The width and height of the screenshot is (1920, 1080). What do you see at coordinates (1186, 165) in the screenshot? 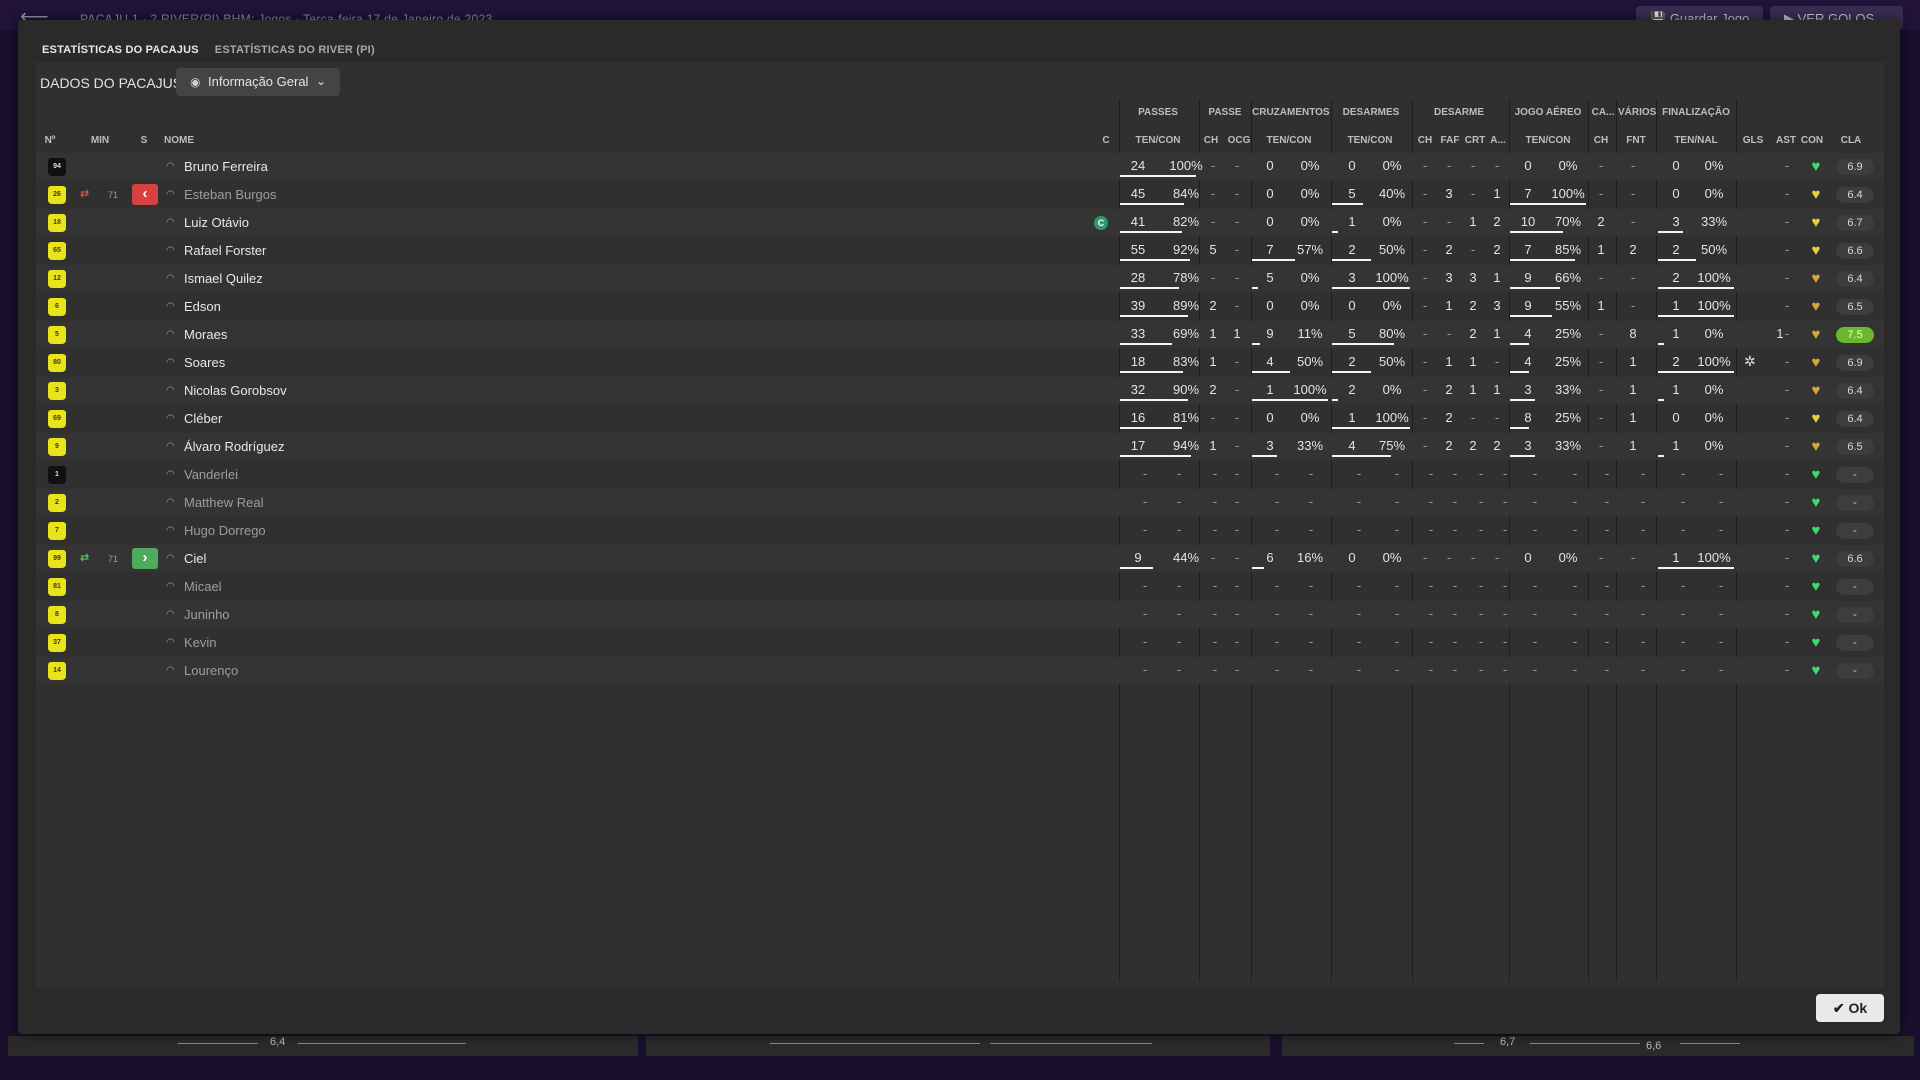
I see `passes-pct: 100%` at bounding box center [1186, 165].